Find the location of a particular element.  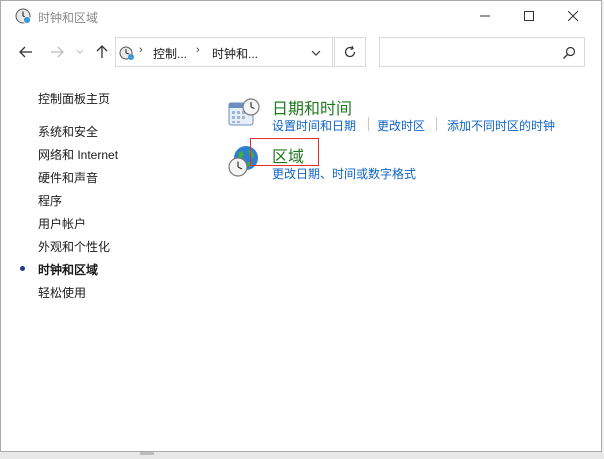

search-input is located at coordinates (469, 52).